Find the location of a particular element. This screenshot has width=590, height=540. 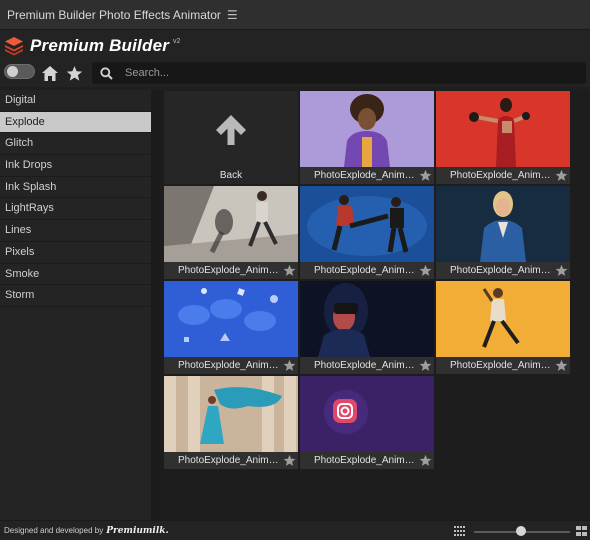

brand-version: v2 is located at coordinates (177, 41).